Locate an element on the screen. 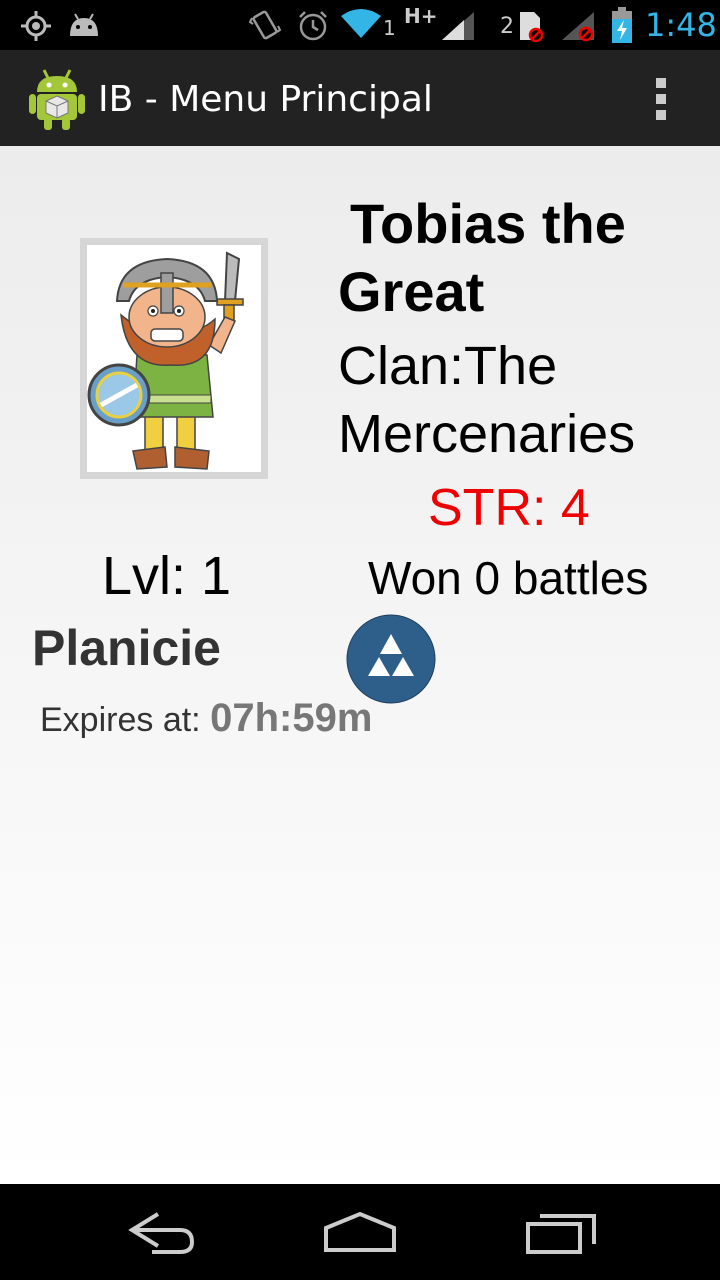 The image size is (720, 1280). app-title: IB - Menu Principal is located at coordinates (265, 99).